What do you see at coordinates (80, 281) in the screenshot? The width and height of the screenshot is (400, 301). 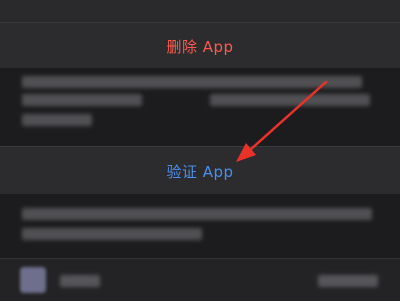 I see `blurred-app-name` at bounding box center [80, 281].